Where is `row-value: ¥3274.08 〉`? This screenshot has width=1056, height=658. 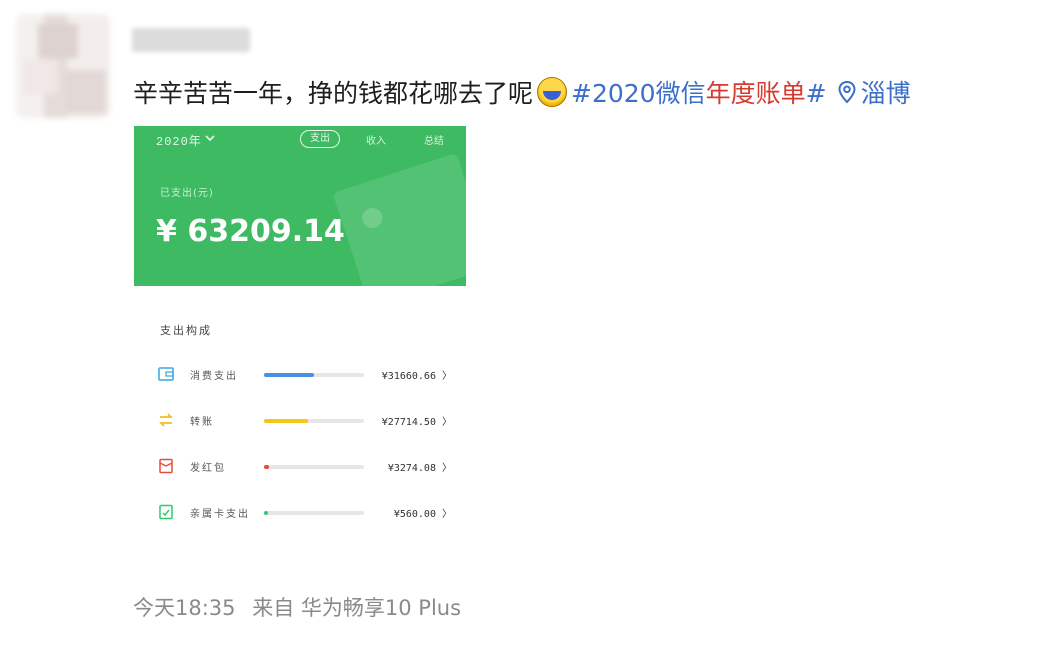
row-value: ¥3274.08 〉 is located at coordinates (419, 468).